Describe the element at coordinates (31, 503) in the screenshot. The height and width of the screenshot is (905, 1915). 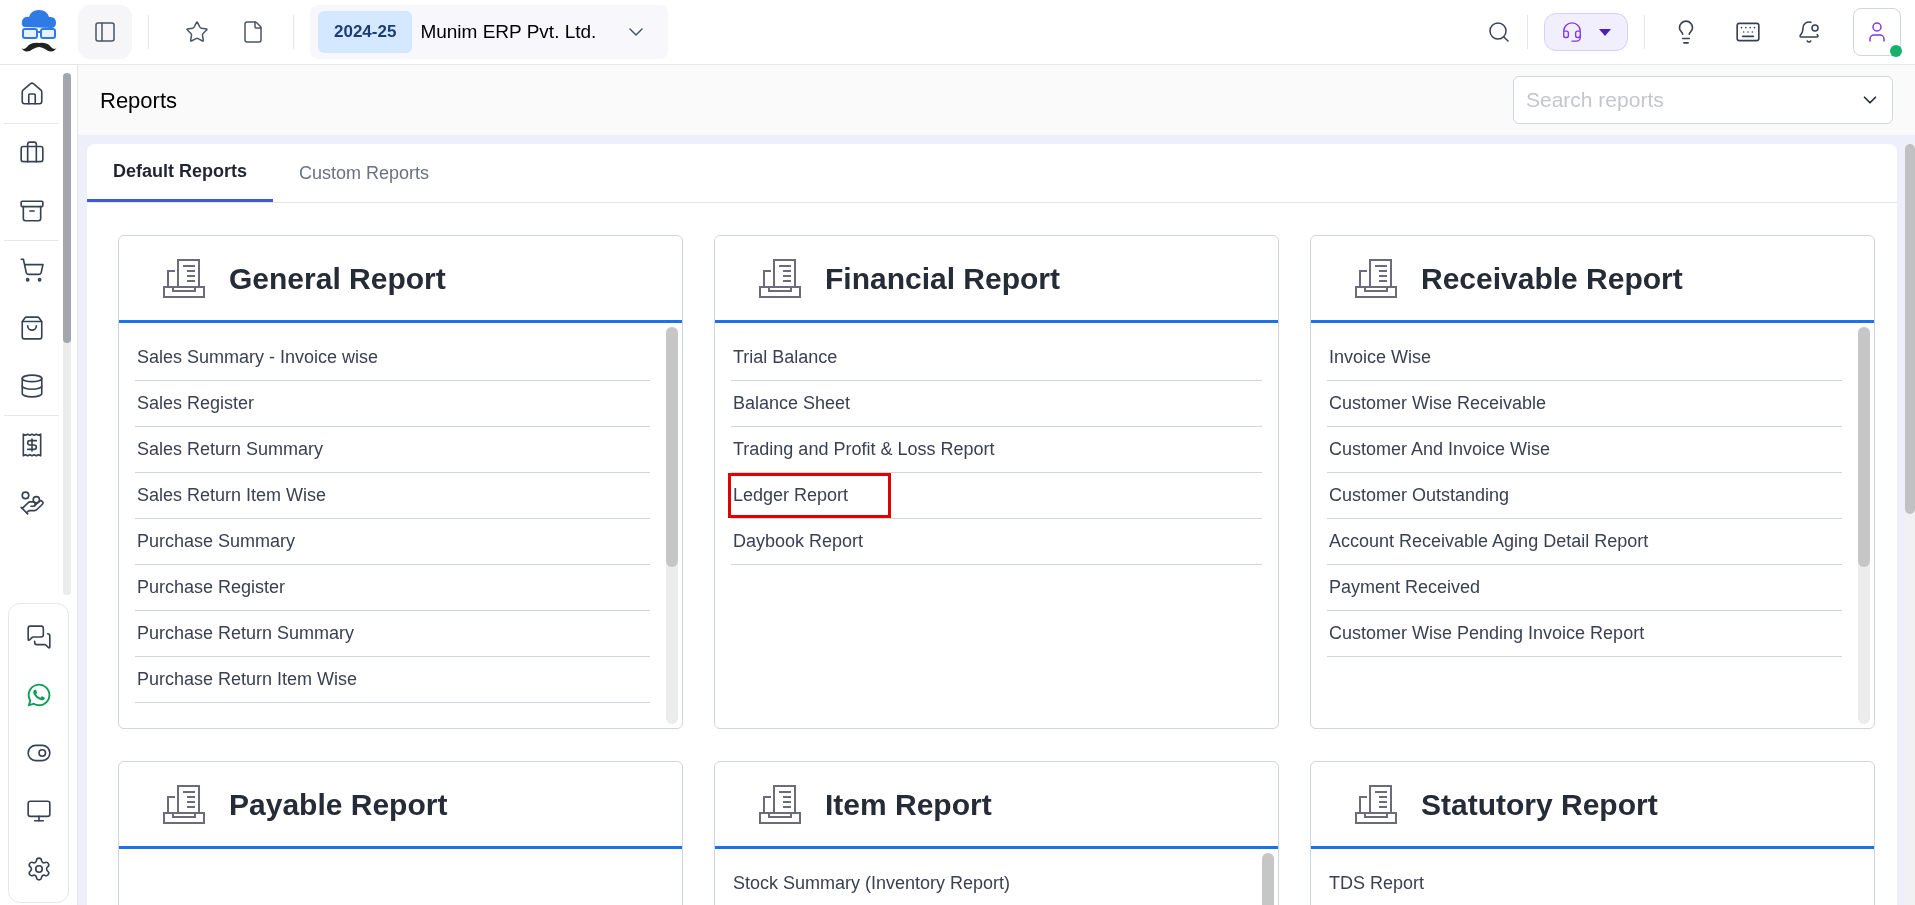
I see `hand-coins-icon` at that location.